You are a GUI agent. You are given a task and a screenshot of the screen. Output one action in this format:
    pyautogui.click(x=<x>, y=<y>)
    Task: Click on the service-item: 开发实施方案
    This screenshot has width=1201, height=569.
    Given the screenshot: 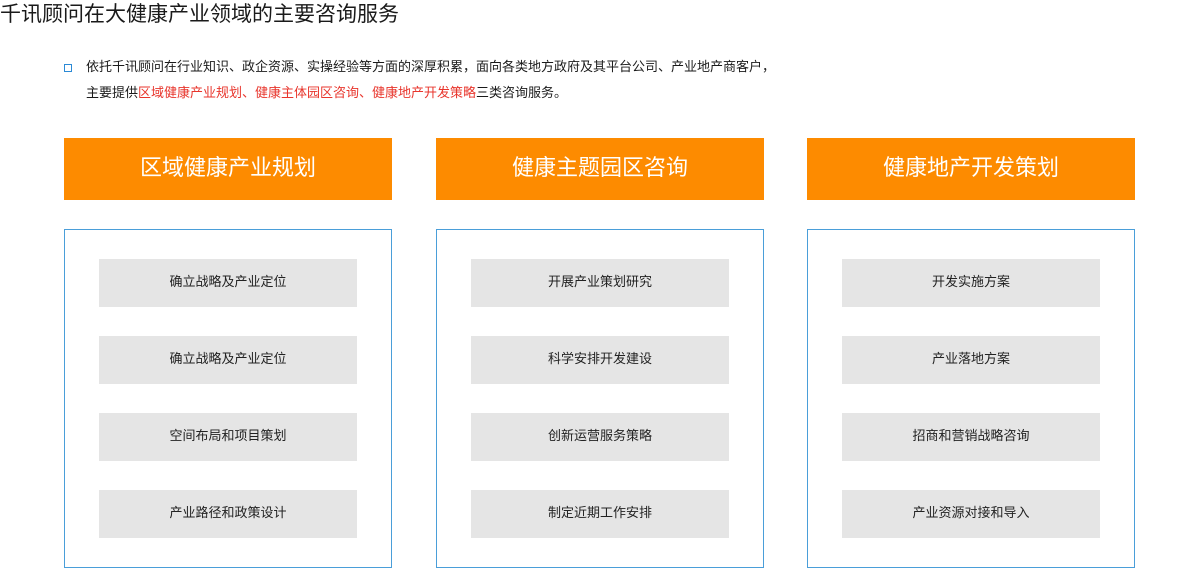 What is the action you would take?
    pyautogui.click(x=971, y=283)
    